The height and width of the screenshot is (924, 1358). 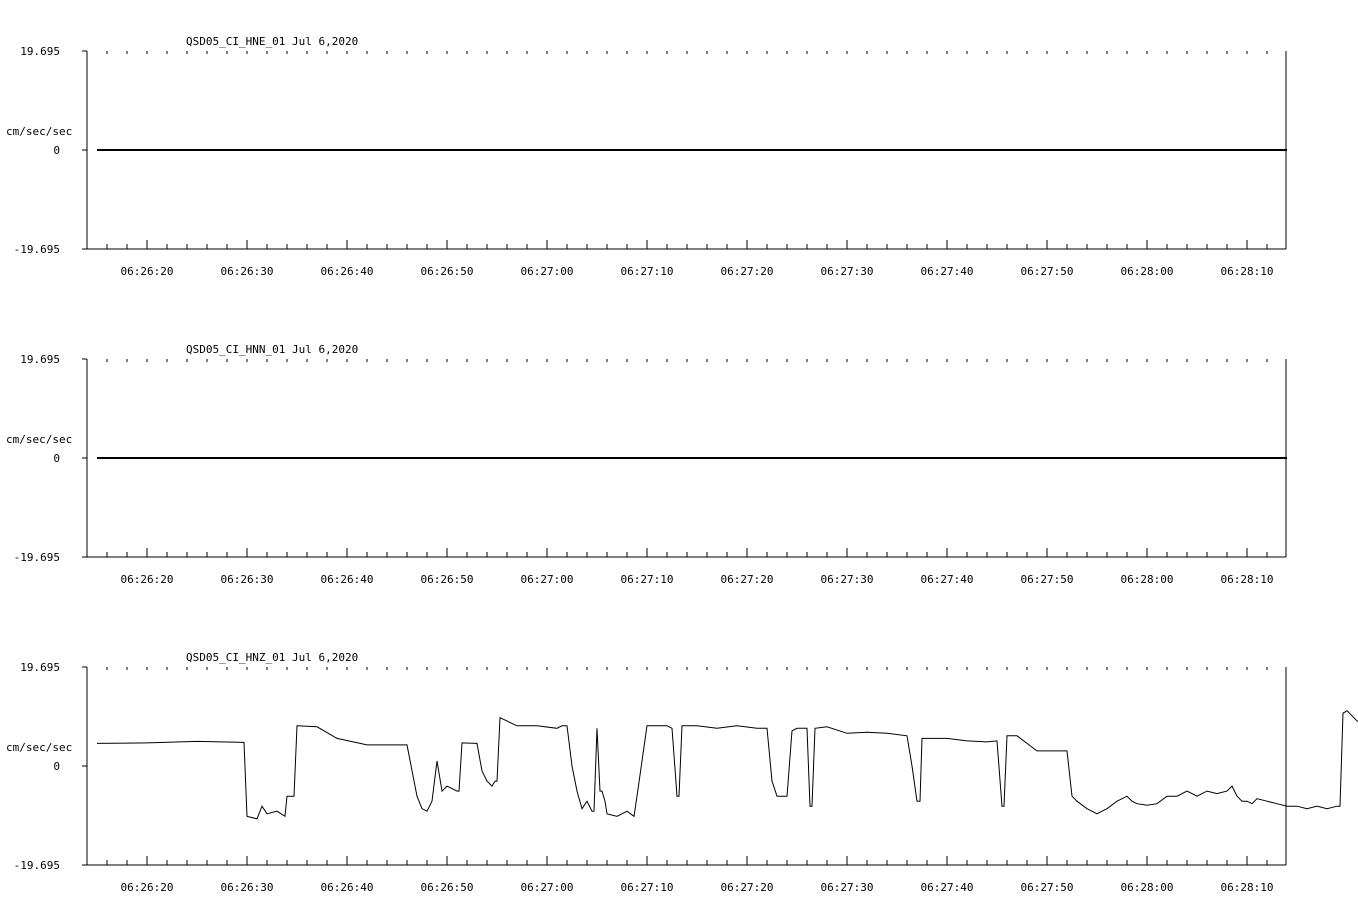 I want to click on panel-title: QSD05_CI_HNZ_01 Jul 6,2020, so click(x=272, y=657).